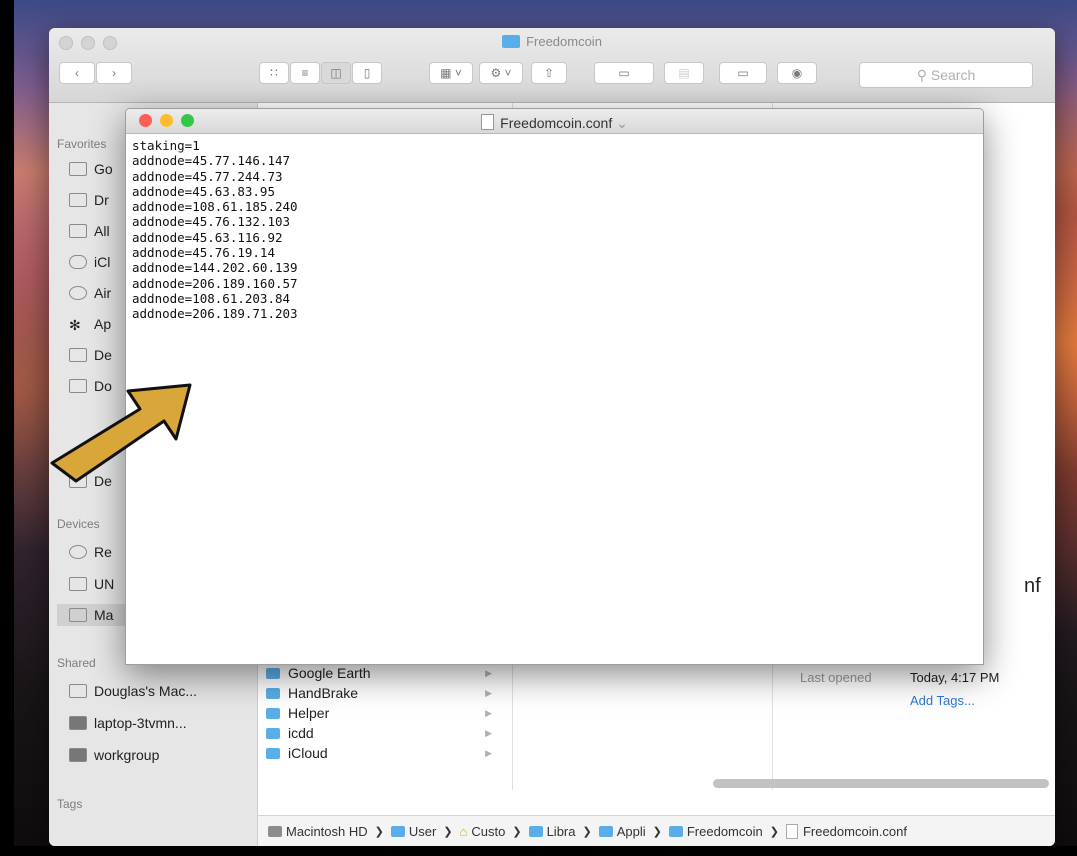 Image resolution: width=1077 pixels, height=856 pixels. Describe the element at coordinates (385, 693) in the screenshot. I see `list-item: HandBrake ▶` at that location.